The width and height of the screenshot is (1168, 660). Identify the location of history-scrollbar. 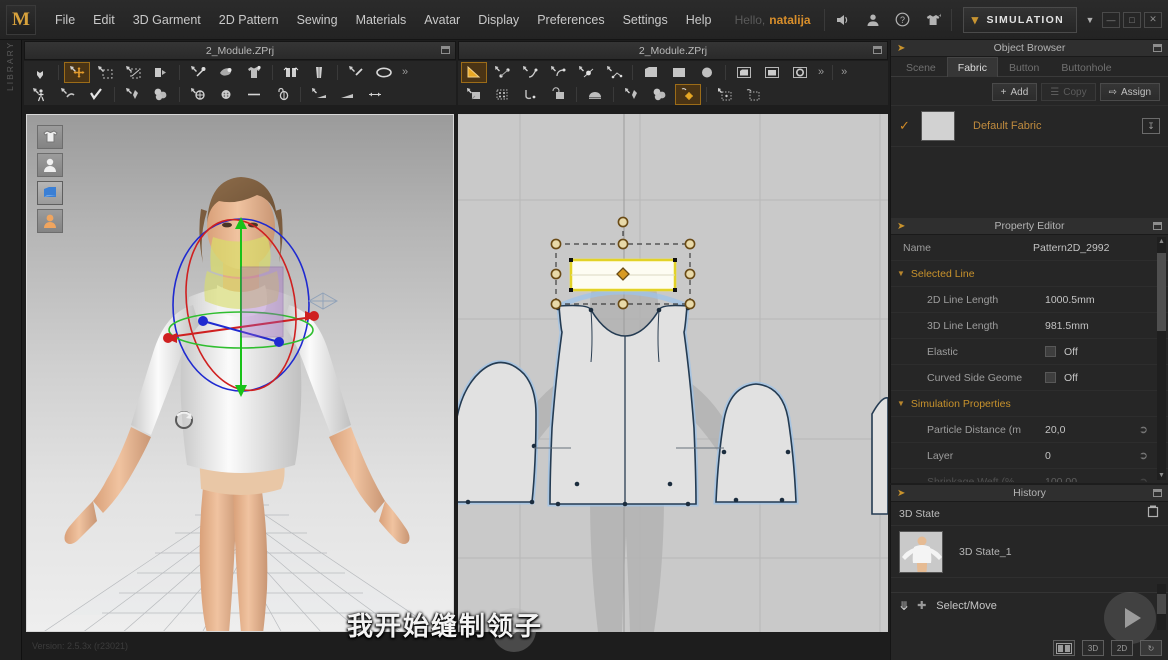
(1161, 607).